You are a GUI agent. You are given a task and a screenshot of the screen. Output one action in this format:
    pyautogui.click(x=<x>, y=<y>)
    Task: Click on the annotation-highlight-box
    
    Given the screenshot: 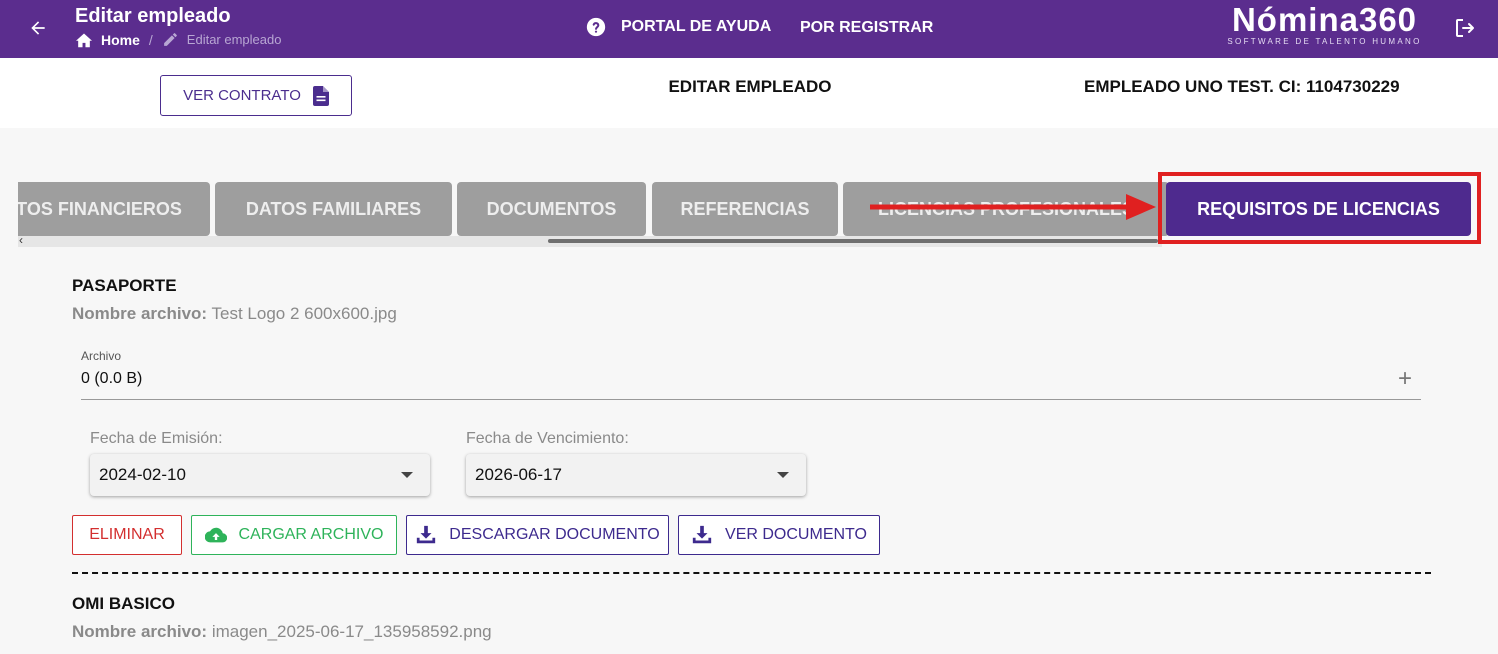 What is the action you would take?
    pyautogui.click(x=1319, y=208)
    